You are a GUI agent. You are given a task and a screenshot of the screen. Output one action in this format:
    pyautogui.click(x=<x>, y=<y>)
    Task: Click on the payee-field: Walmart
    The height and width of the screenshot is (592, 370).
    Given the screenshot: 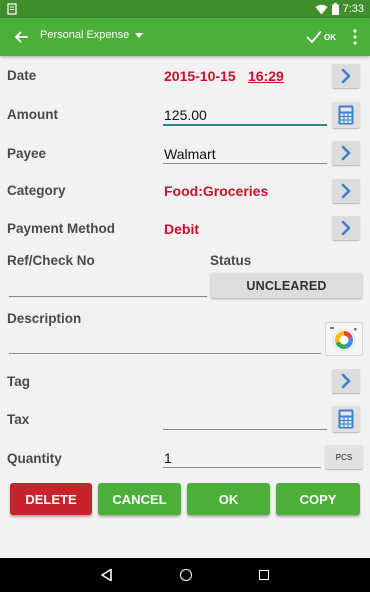 What is the action you would take?
    pyautogui.click(x=190, y=154)
    